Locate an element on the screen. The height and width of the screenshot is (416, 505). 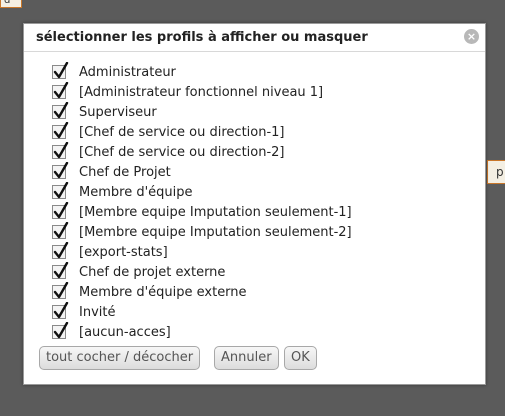
profile-label: Invité is located at coordinates (97, 312).